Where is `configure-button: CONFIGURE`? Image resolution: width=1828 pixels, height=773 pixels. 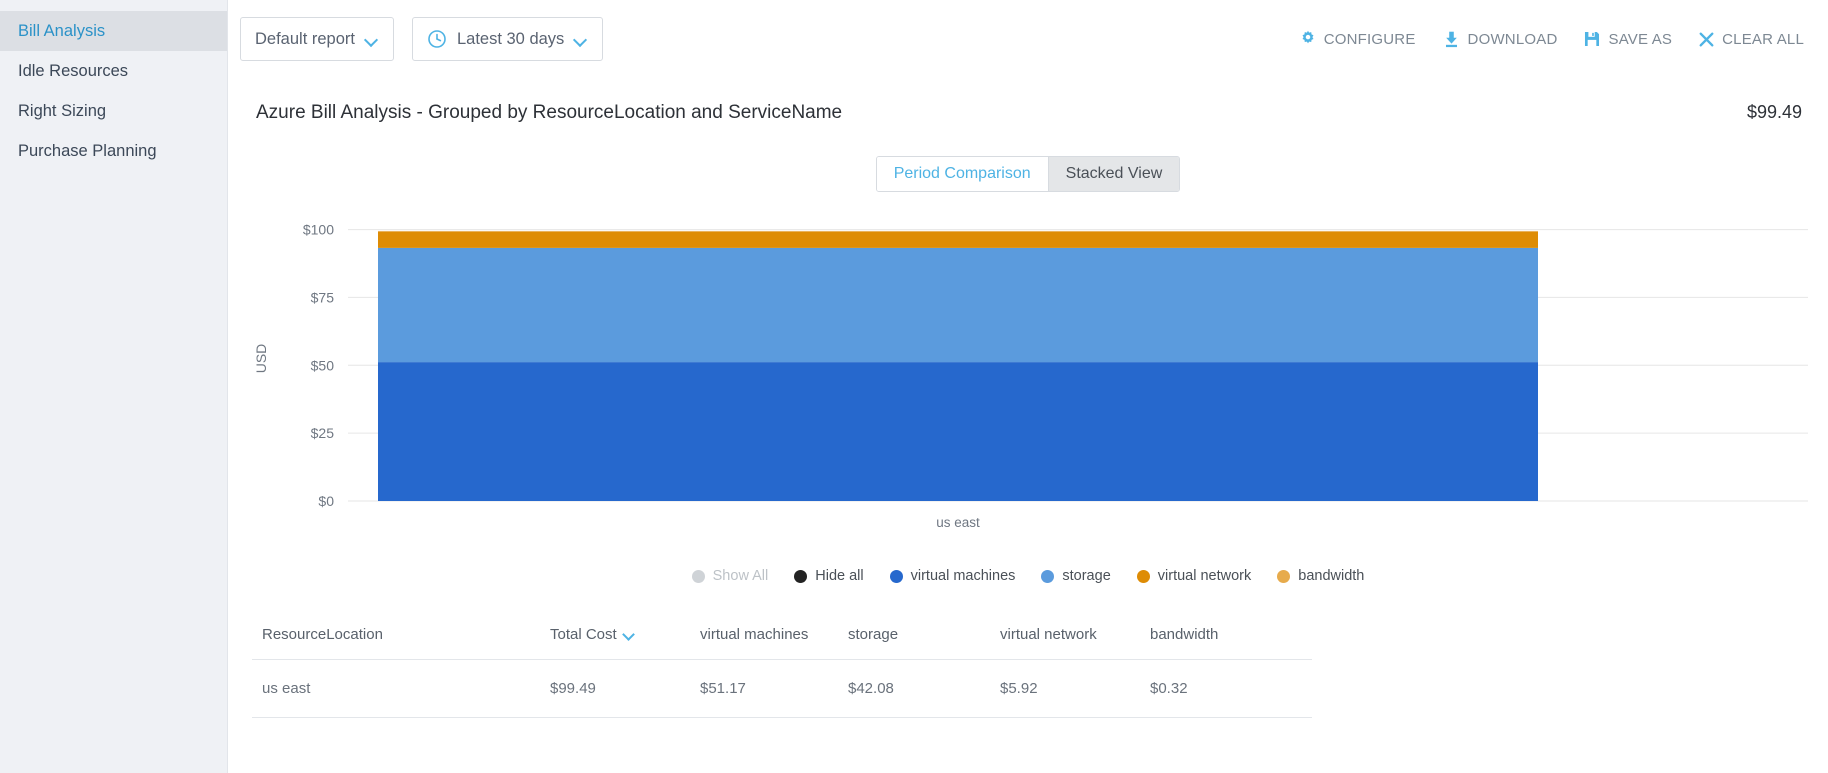
configure-button: CONFIGURE is located at coordinates (1357, 39).